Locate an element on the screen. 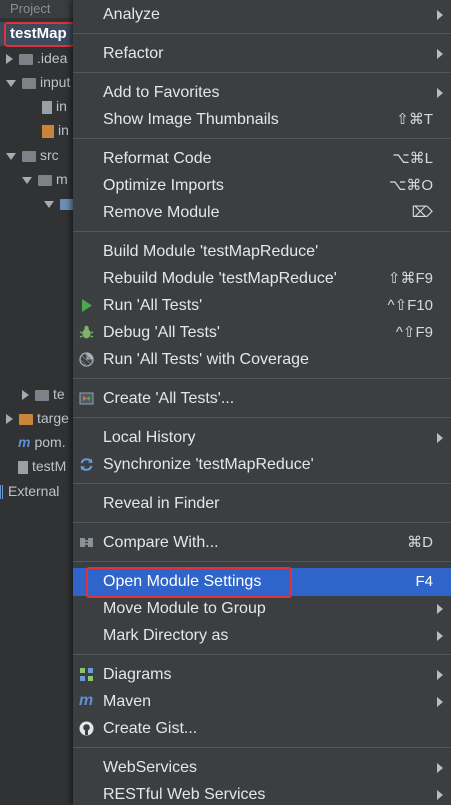  menu-item-synchronize: Synchronize 'testMapReduce' is located at coordinates (262, 464).